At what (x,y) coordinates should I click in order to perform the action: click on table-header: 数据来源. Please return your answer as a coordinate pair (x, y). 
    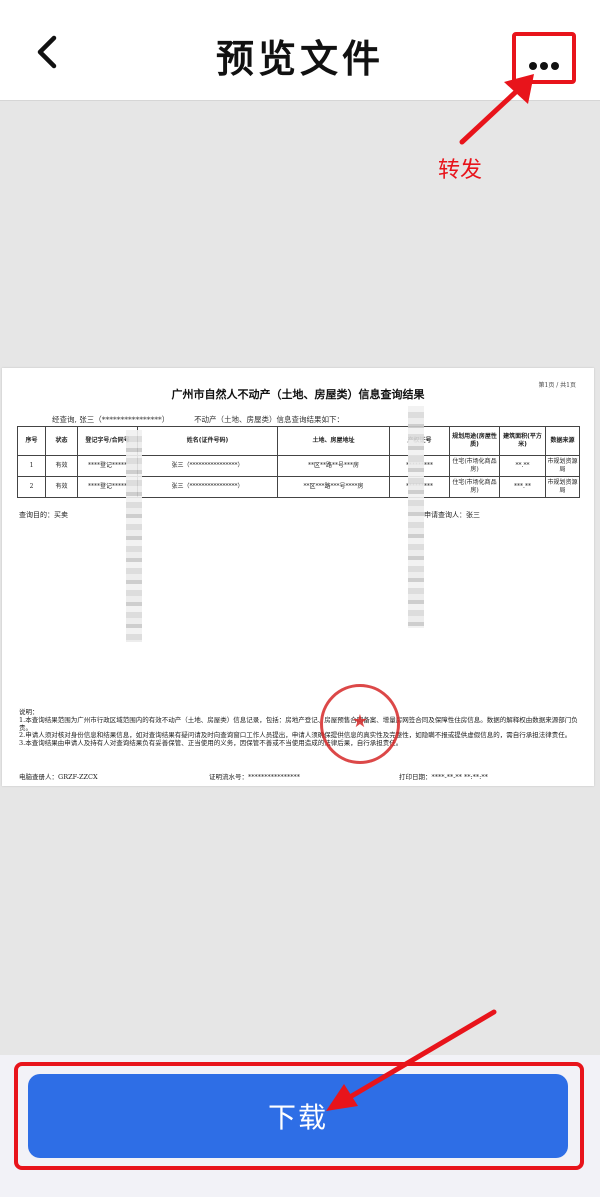
    Looking at the image, I should click on (562, 441).